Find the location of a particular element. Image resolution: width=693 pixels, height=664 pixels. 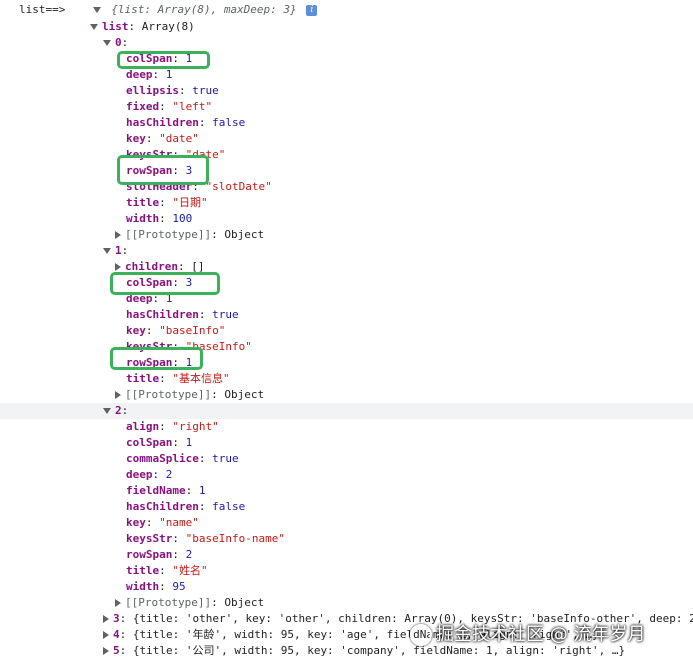

prop-row: hasChildren: true is located at coordinates (182, 314).